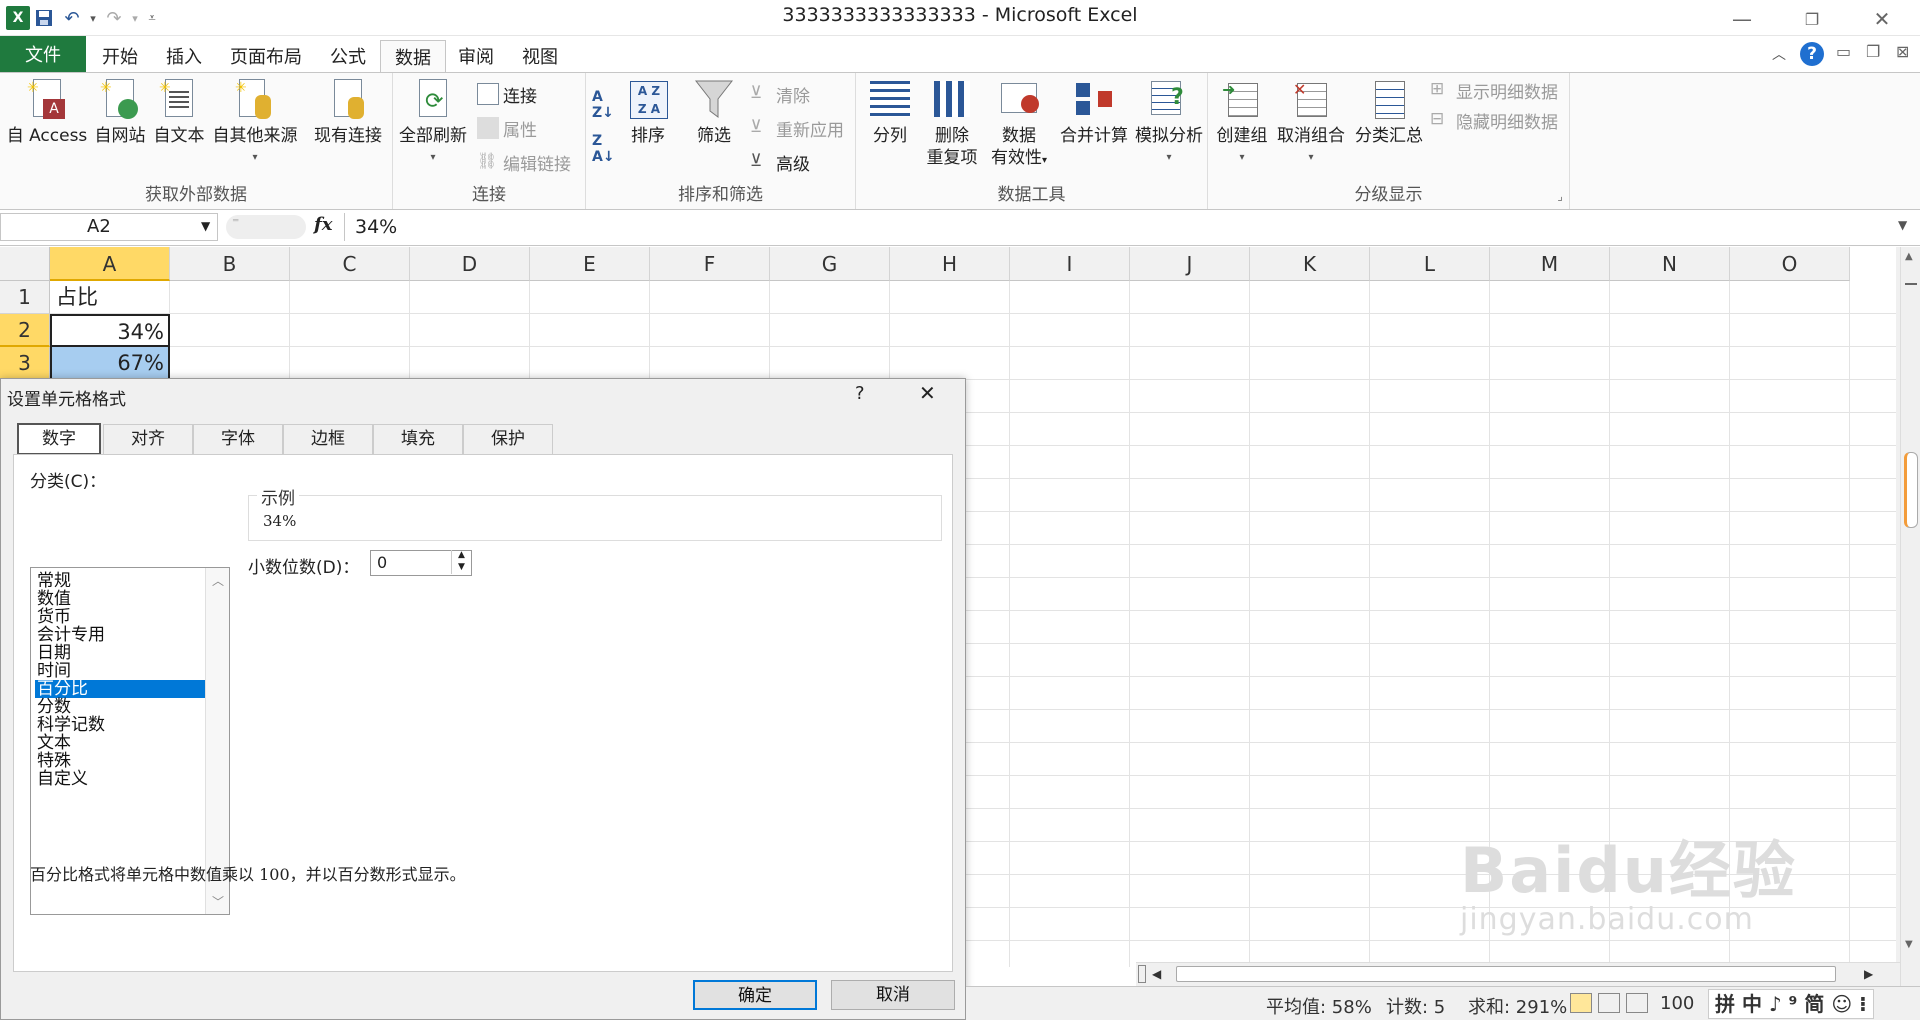 The height and width of the screenshot is (1020, 1920). What do you see at coordinates (1169, 123) in the screenshot?
I see `what-if-analysis-button: ? 模拟分析 ▾` at bounding box center [1169, 123].